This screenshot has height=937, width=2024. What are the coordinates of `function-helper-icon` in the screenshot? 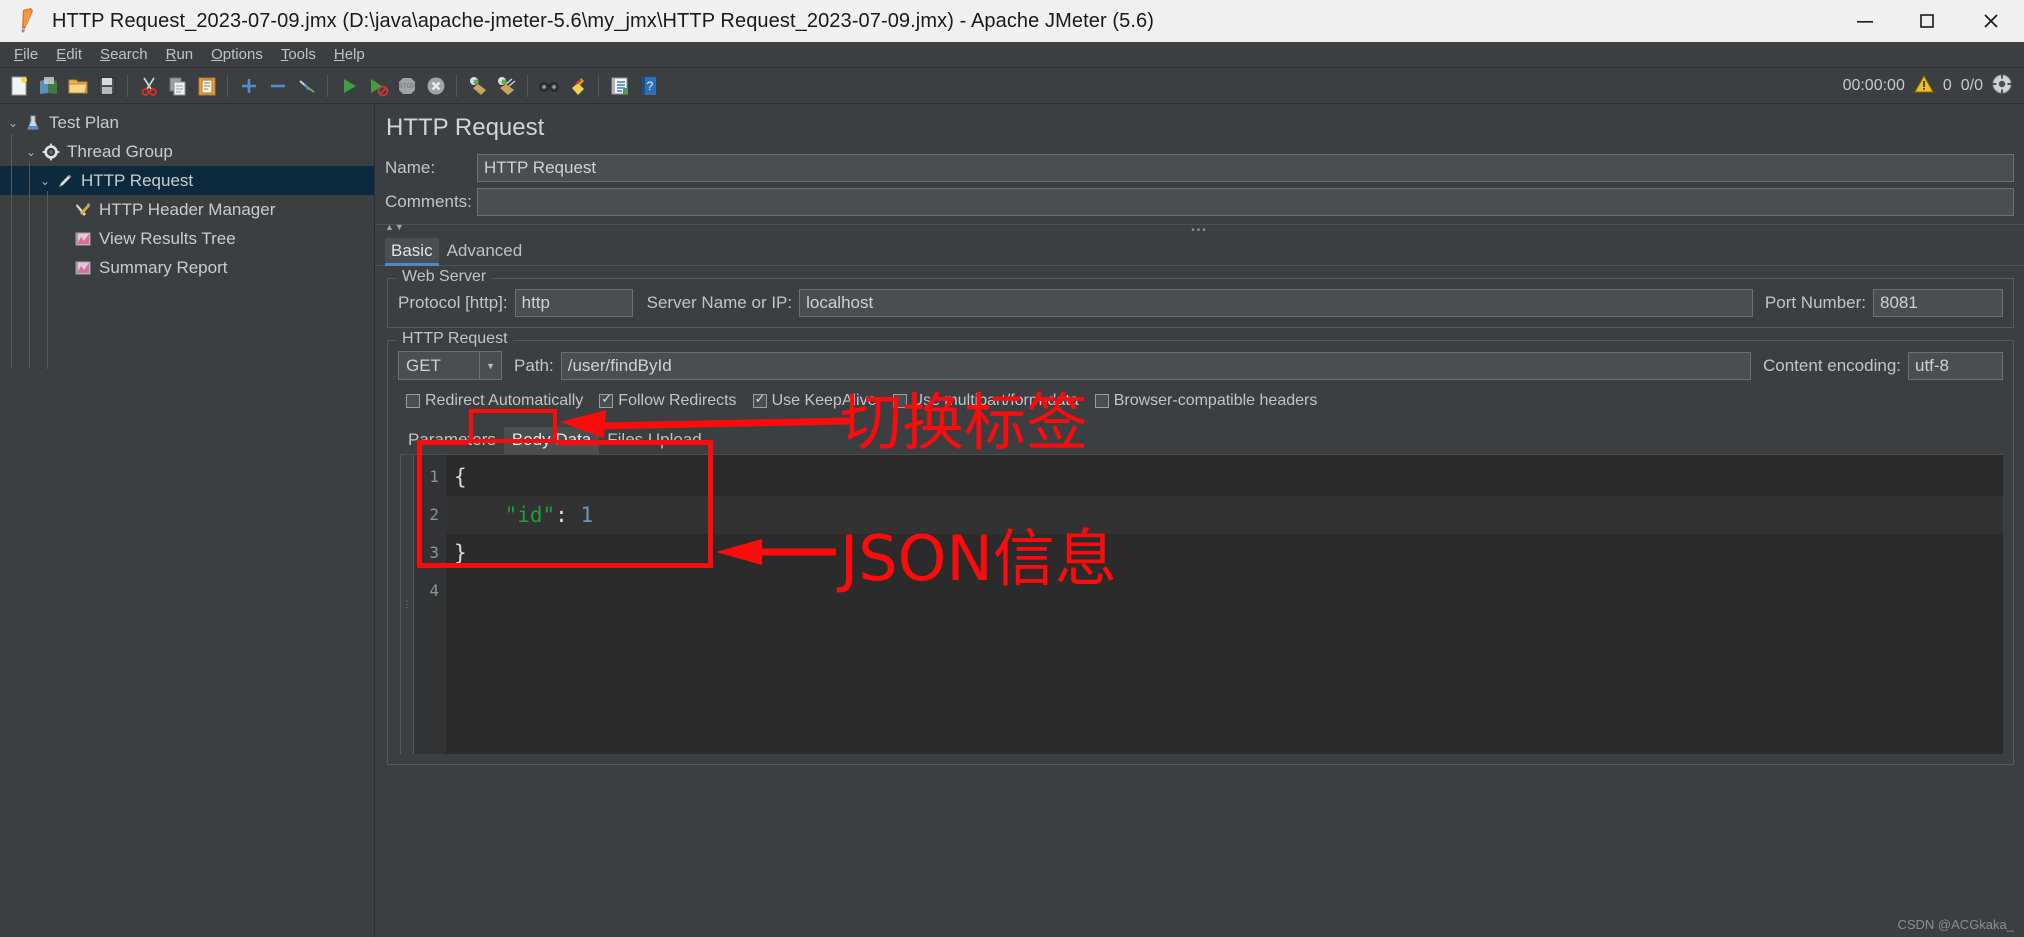 It's located at (619, 86).